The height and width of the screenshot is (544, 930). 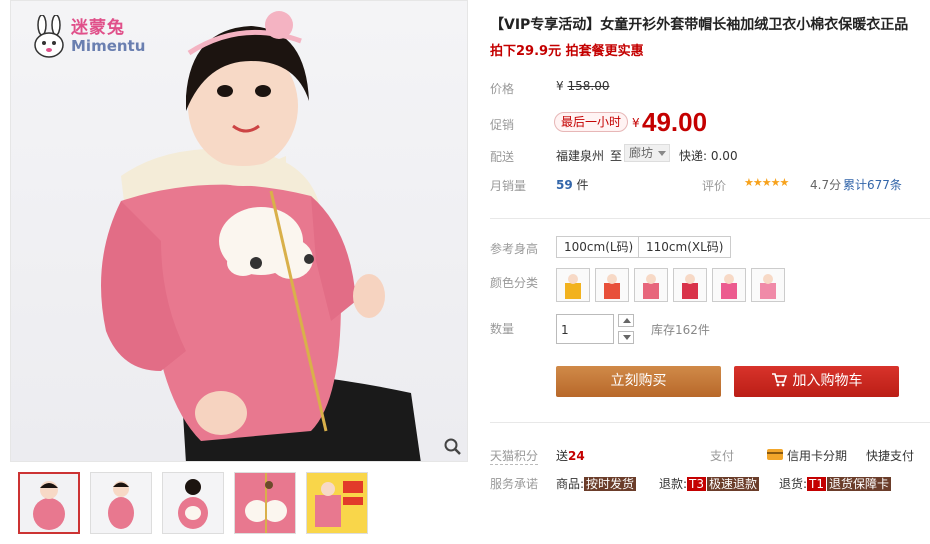 I want to click on thumbnail-strip, so click(x=193, y=503).